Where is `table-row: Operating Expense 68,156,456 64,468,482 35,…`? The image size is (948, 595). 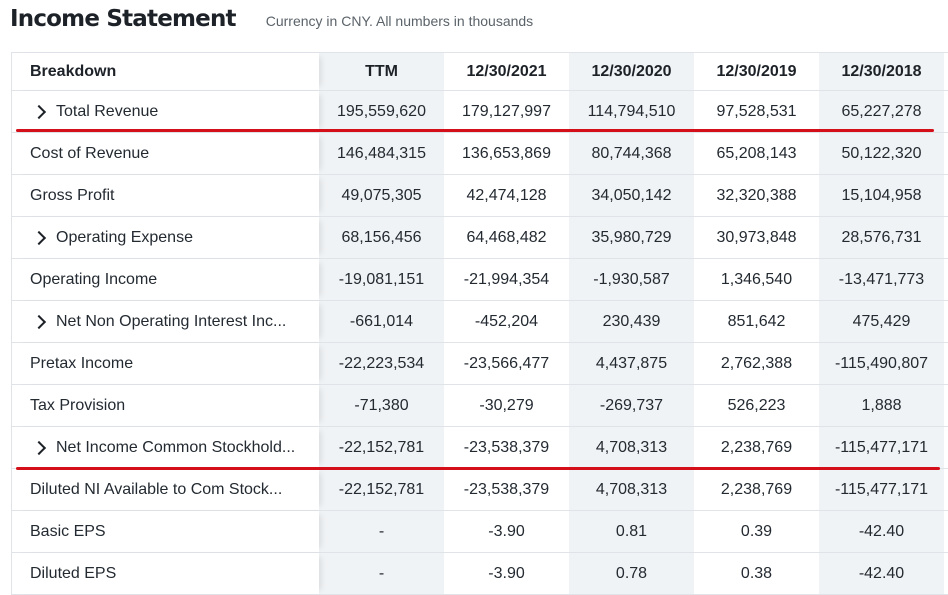 table-row: Operating Expense 68,156,456 64,468,482 35,… is located at coordinates (480, 238).